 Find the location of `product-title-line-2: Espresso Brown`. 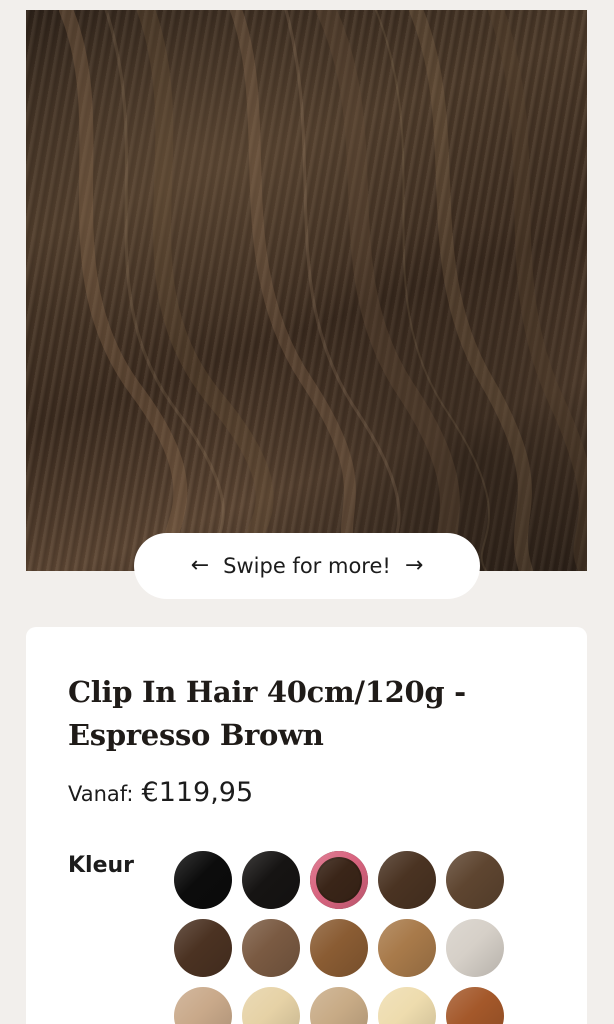

product-title-line-2: Espresso Brown is located at coordinates (196, 735).